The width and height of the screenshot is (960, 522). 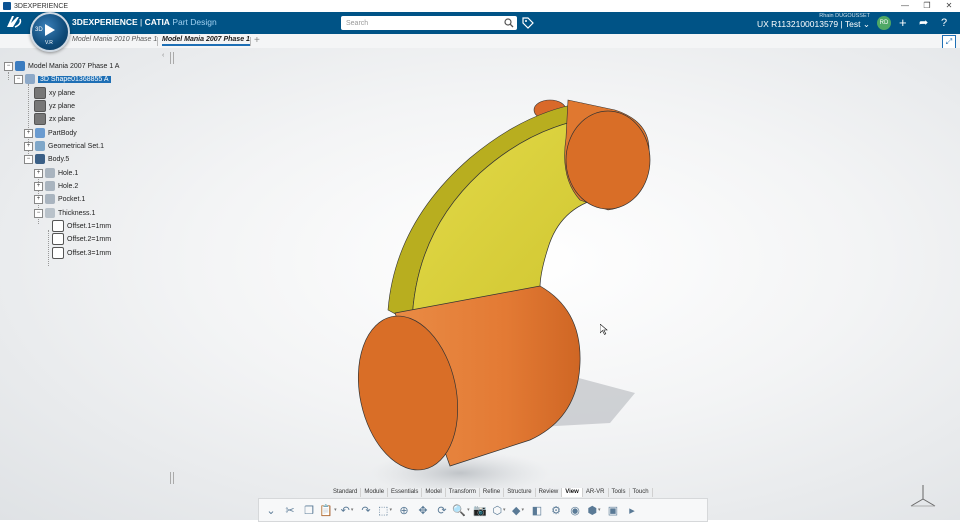 I want to click on search-placeholder: Search, so click(x=357, y=23).